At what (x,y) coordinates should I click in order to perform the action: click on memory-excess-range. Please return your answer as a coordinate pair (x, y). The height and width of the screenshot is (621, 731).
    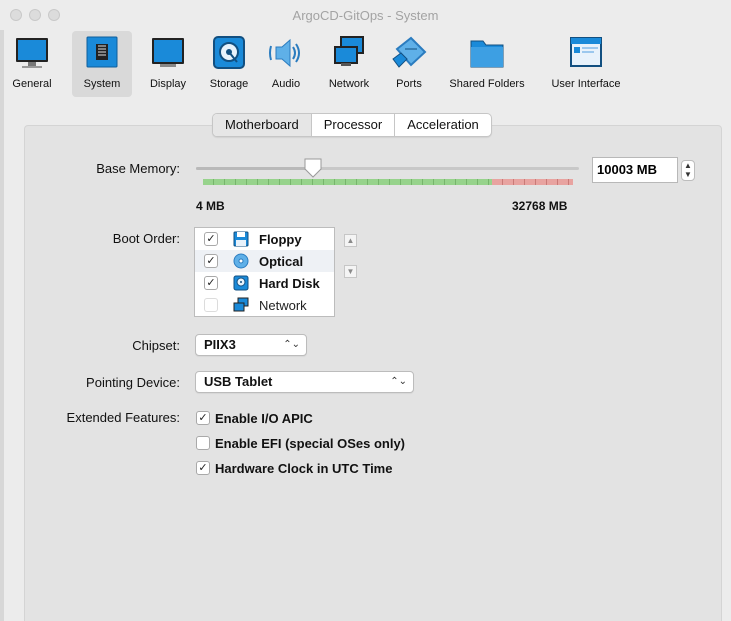
    Looking at the image, I should click on (532, 182).